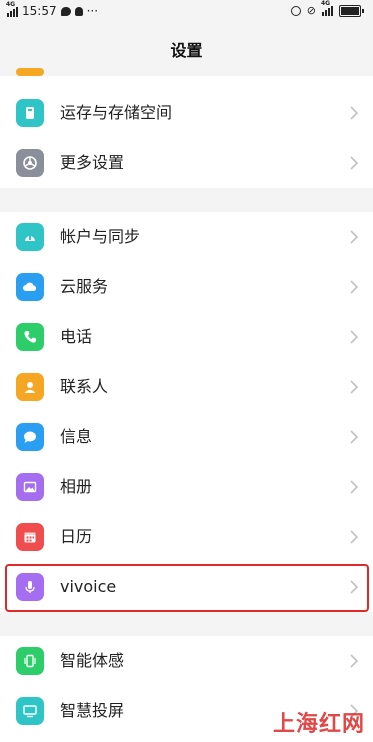 The height and width of the screenshot is (742, 373). What do you see at coordinates (186, 487) in the screenshot?
I see `settings-row-album: 相册` at bounding box center [186, 487].